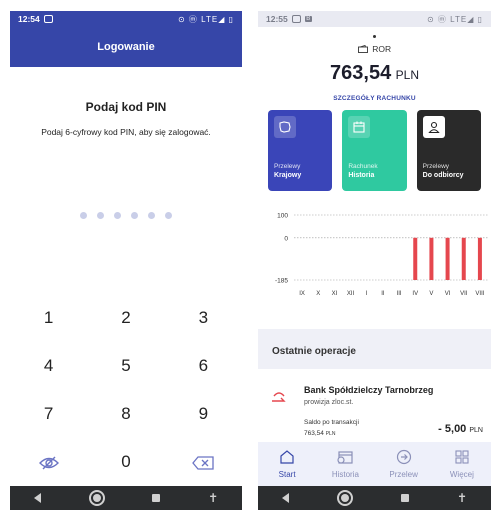 The height and width of the screenshot is (514, 491). Describe the element at coordinates (125, 462) in the screenshot. I see `key-0: 0` at that location.